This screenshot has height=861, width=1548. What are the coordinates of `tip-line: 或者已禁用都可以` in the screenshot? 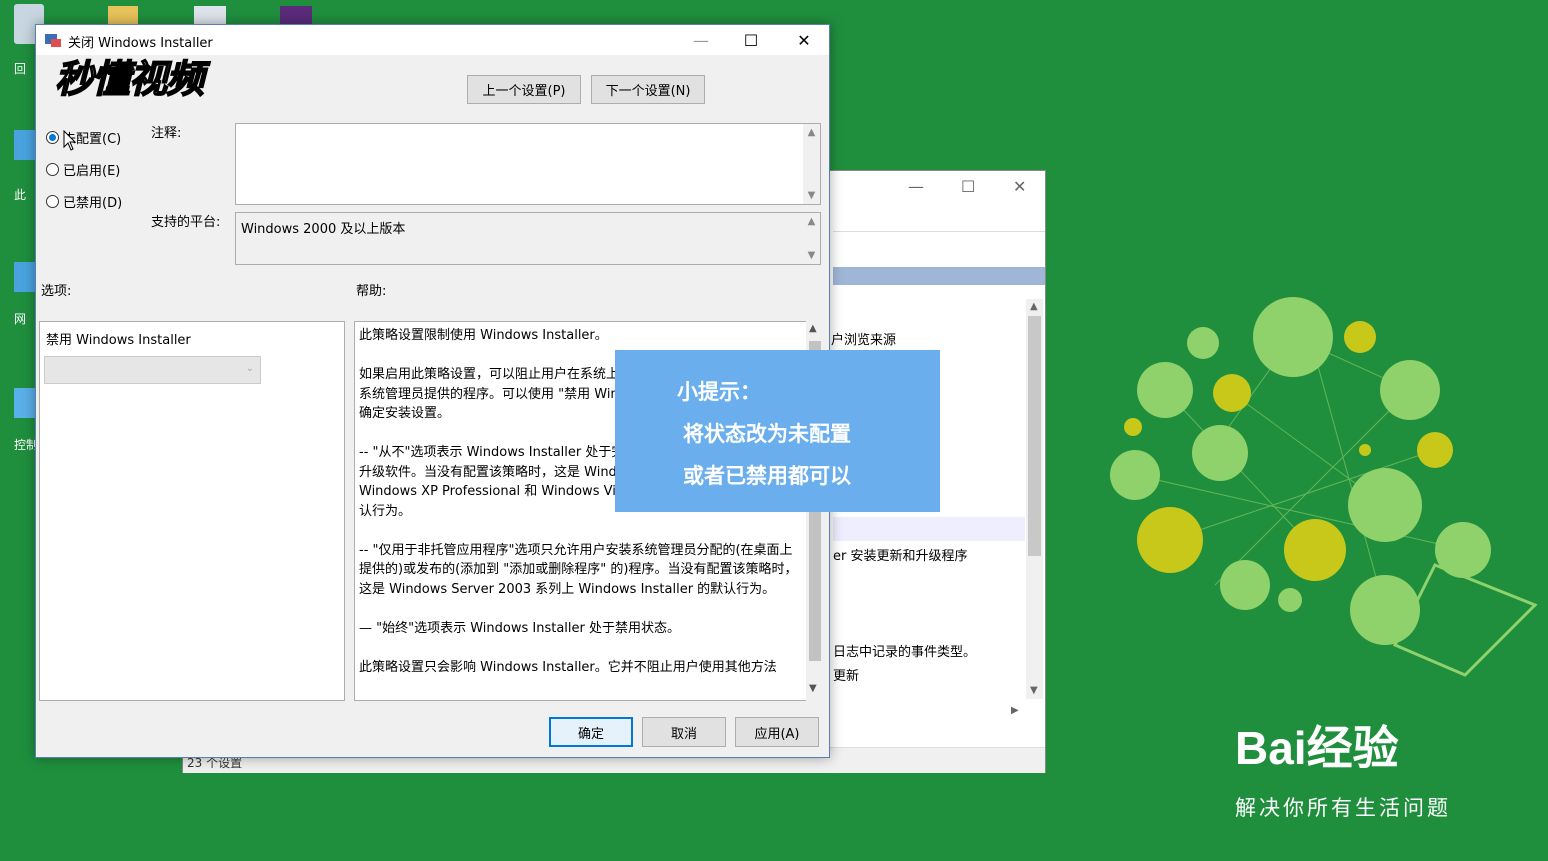 It's located at (767, 476).